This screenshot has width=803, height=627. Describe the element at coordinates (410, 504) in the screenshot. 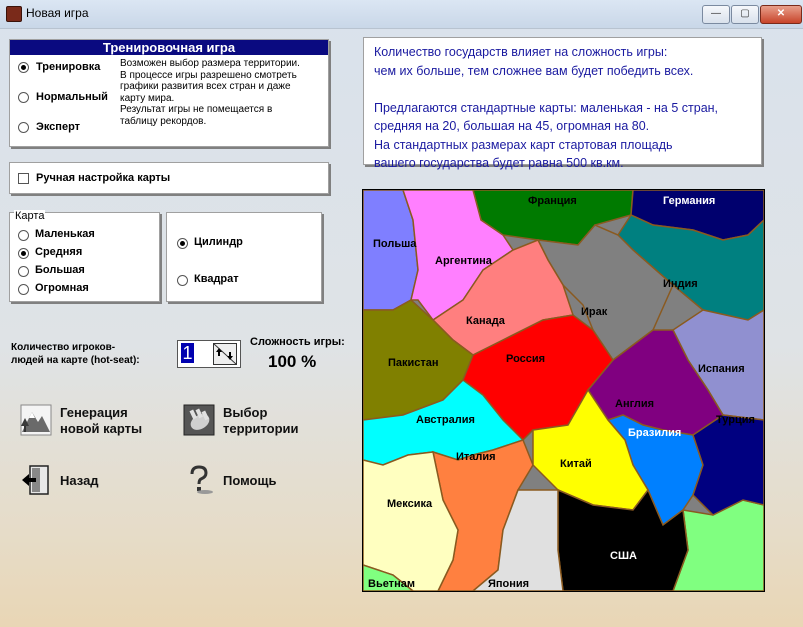

I see `country-label: Мексика` at that location.